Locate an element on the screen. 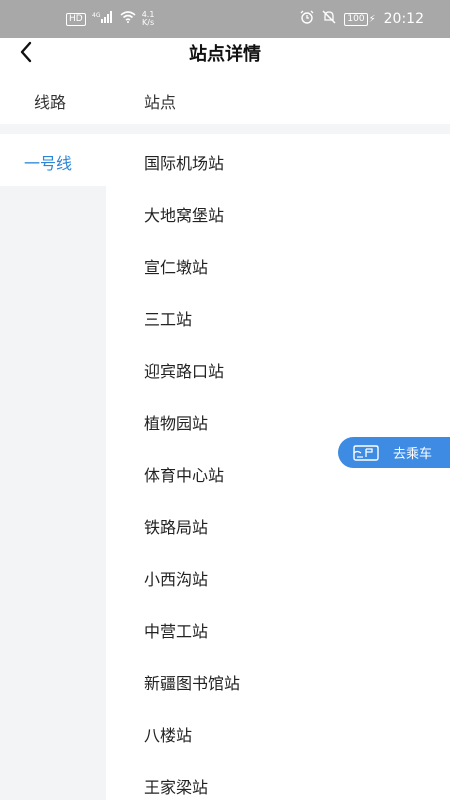 Image resolution: width=450 pixels, height=810 pixels. station-item: 新疆图书馆站 is located at coordinates (278, 680).